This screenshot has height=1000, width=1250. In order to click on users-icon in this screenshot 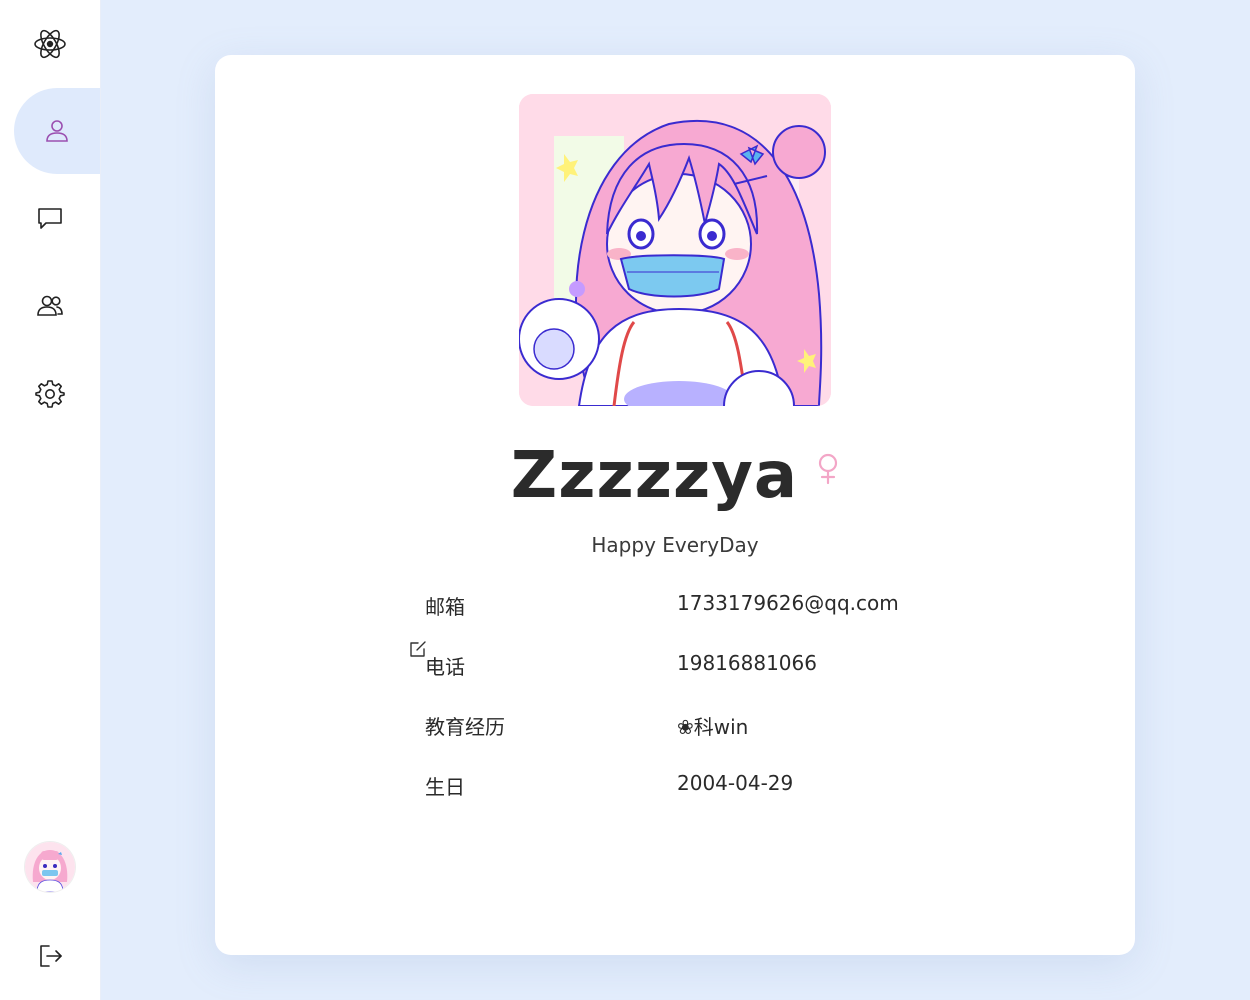, I will do `click(50, 305)`.